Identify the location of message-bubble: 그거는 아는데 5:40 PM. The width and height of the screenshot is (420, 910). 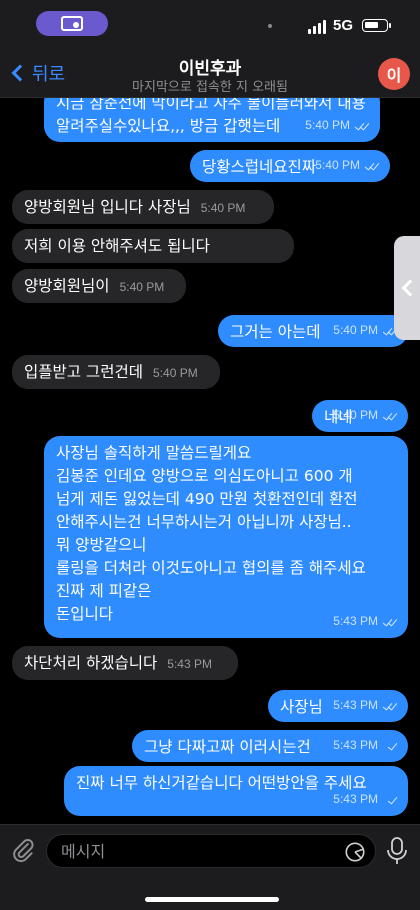
(313, 331).